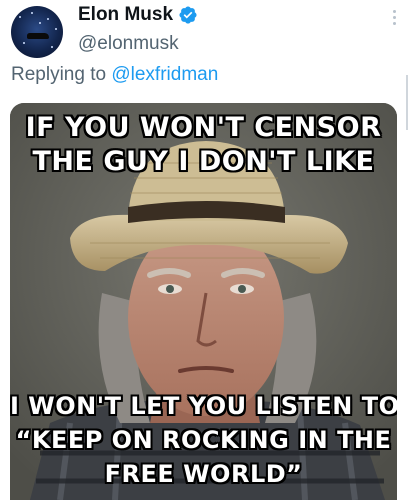  Describe the element at coordinates (203, 161) in the screenshot. I see `meme-caption-line: THE GUY I DON'T LIKE` at that location.